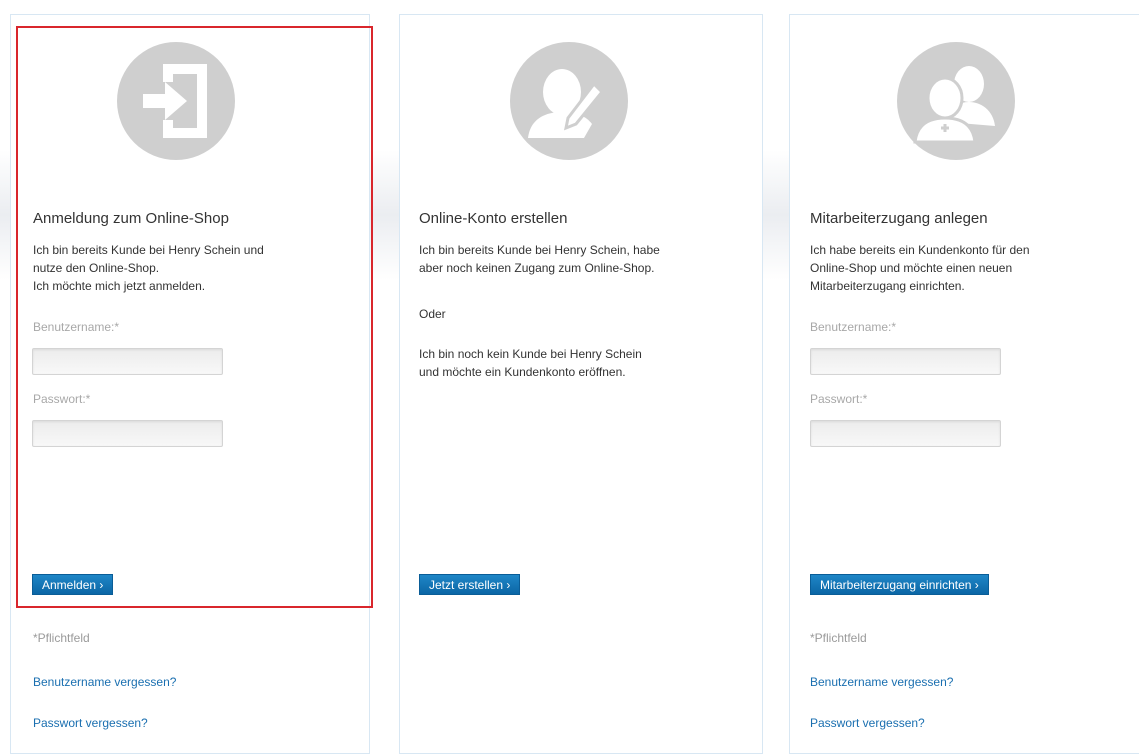 The width and height of the screenshot is (1139, 754). What do you see at coordinates (73, 584) in the screenshot?
I see `login-button: Anmelden ›` at bounding box center [73, 584].